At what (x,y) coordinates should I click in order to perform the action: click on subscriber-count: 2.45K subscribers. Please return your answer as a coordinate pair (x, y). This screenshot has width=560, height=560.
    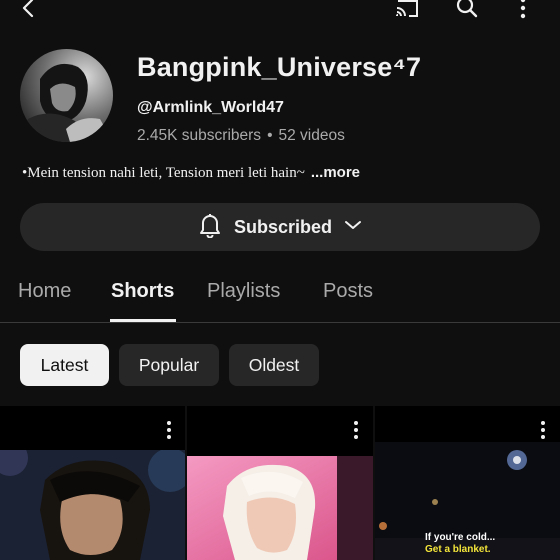
    Looking at the image, I should click on (199, 135).